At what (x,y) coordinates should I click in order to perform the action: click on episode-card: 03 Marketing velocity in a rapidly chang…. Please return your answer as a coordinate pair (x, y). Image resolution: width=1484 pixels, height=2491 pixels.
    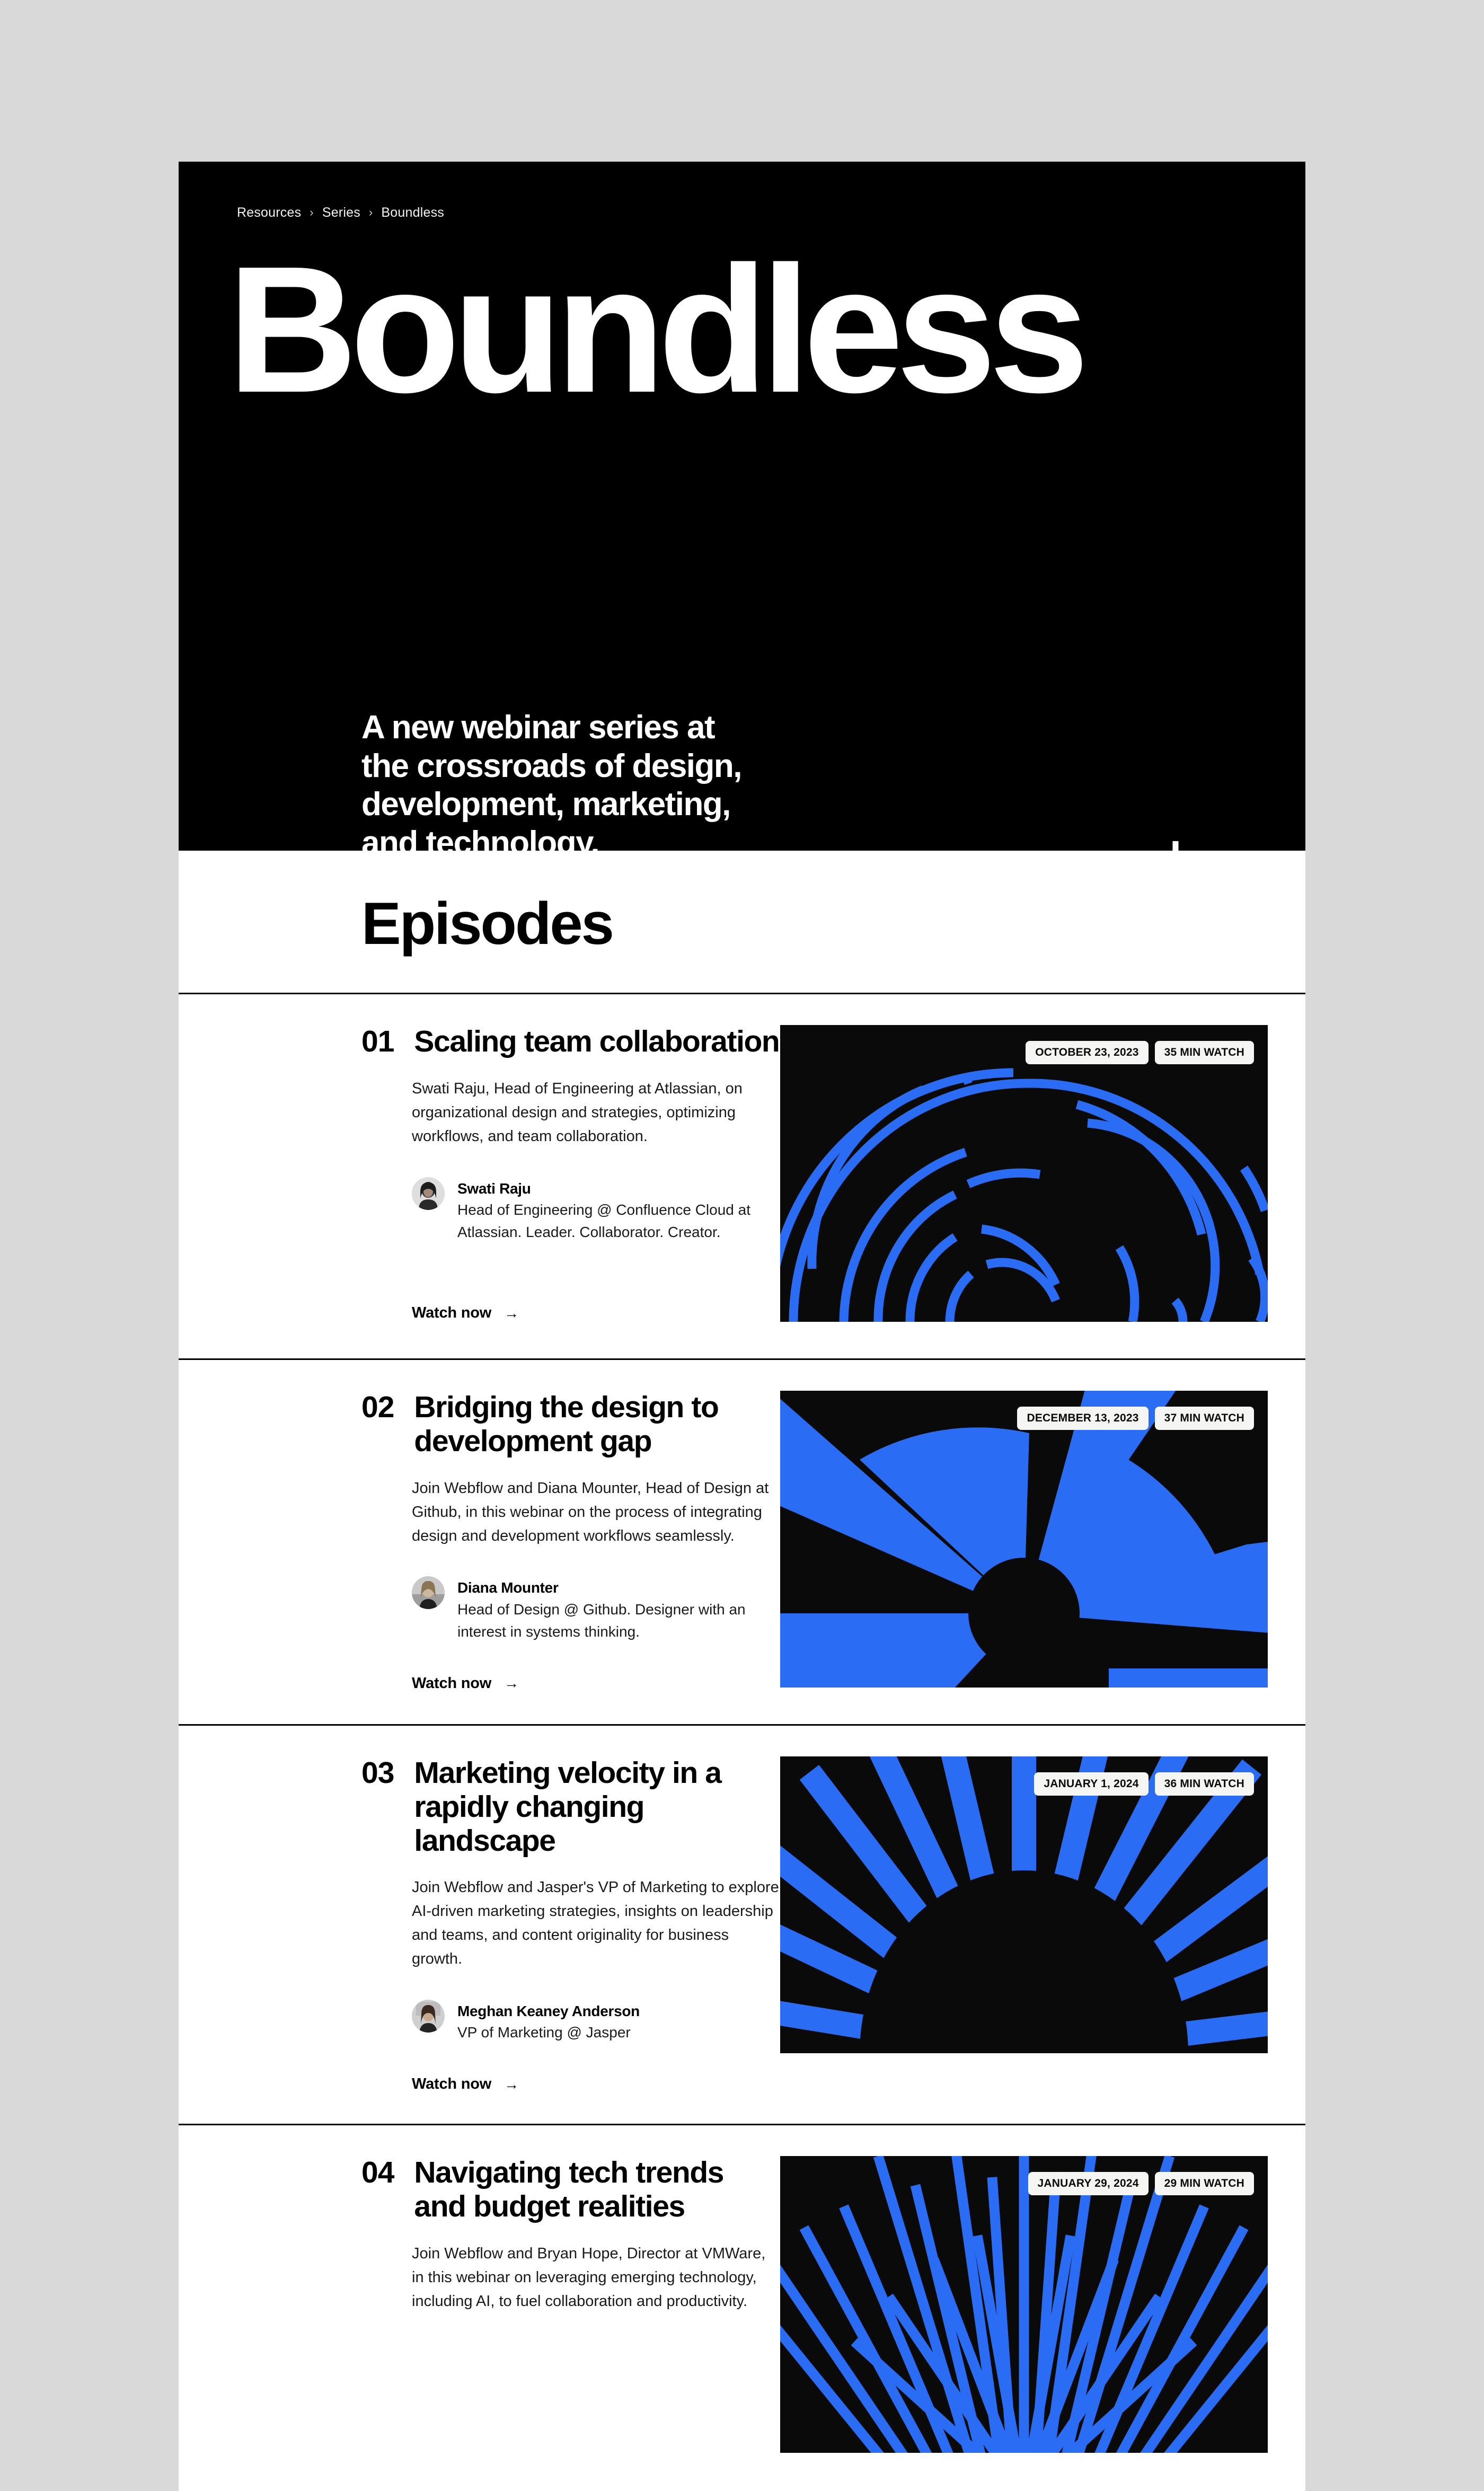
    Looking at the image, I should click on (742, 1926).